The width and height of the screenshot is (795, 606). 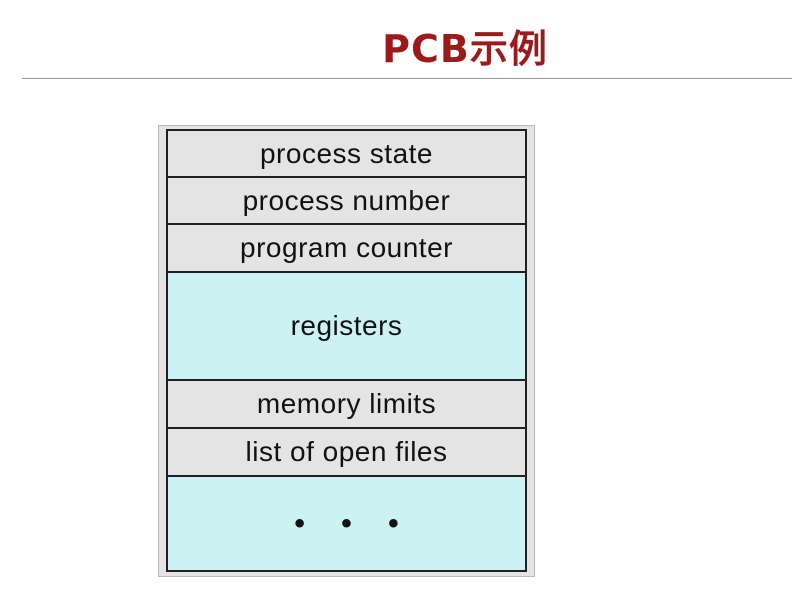 I want to click on pcb-field-process-state: process state, so click(x=346, y=154).